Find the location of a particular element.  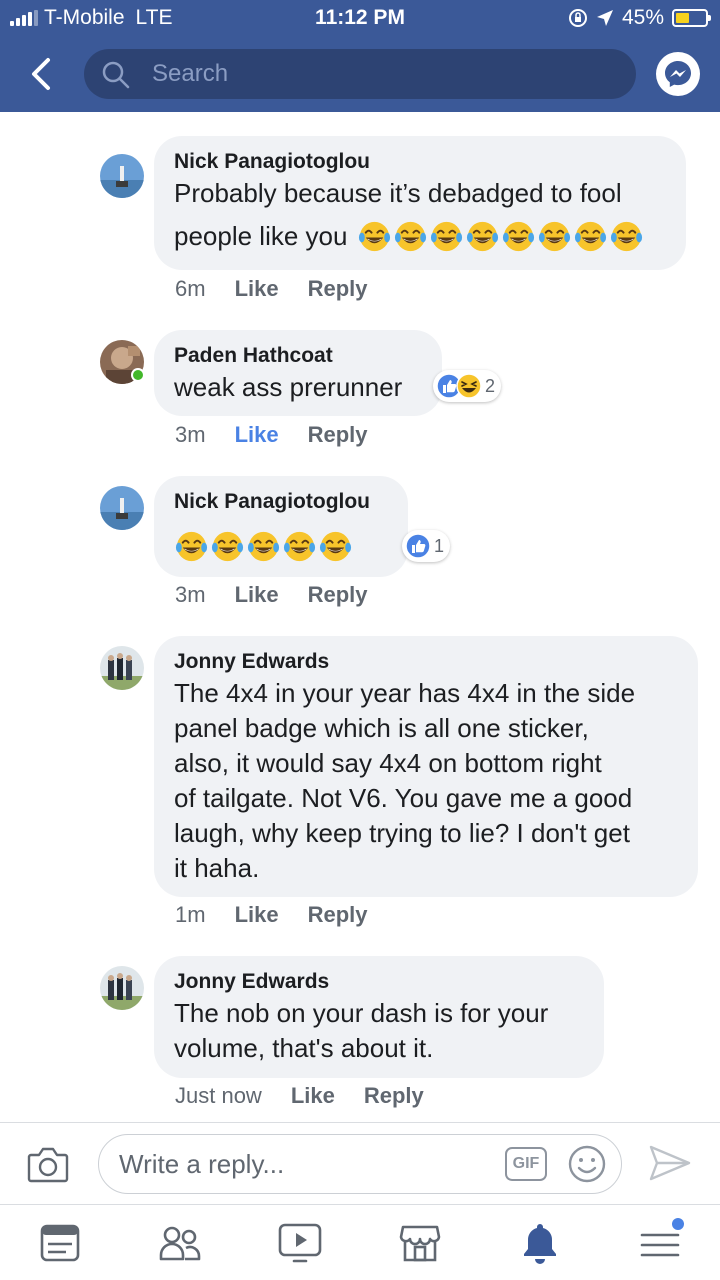

comment-text: Probably because it’s debadged to fool is located at coordinates (398, 193).